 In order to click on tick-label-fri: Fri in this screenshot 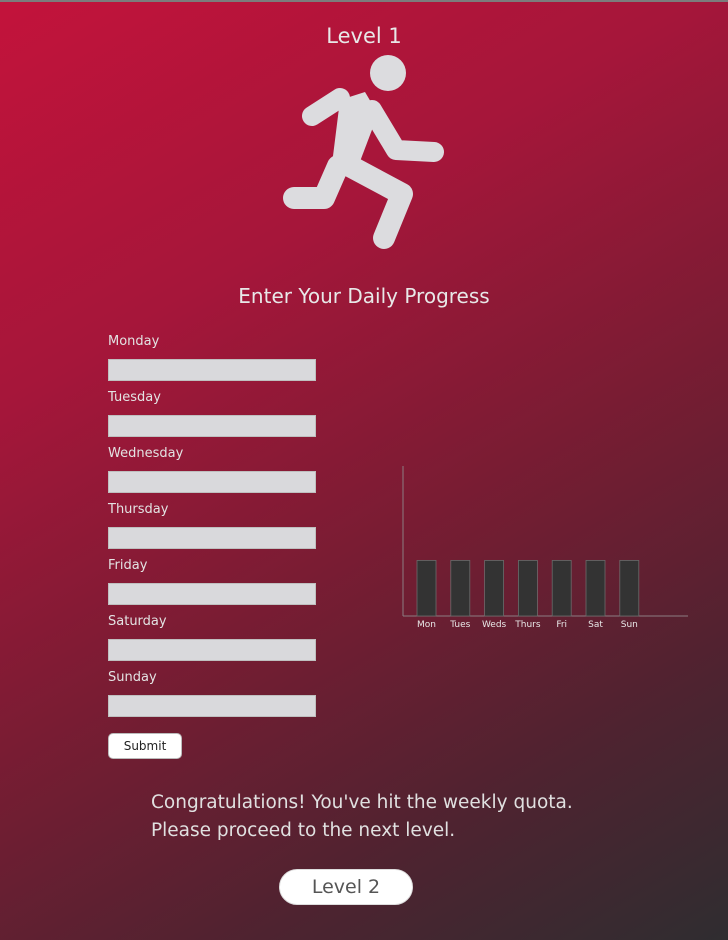, I will do `click(561, 625)`.